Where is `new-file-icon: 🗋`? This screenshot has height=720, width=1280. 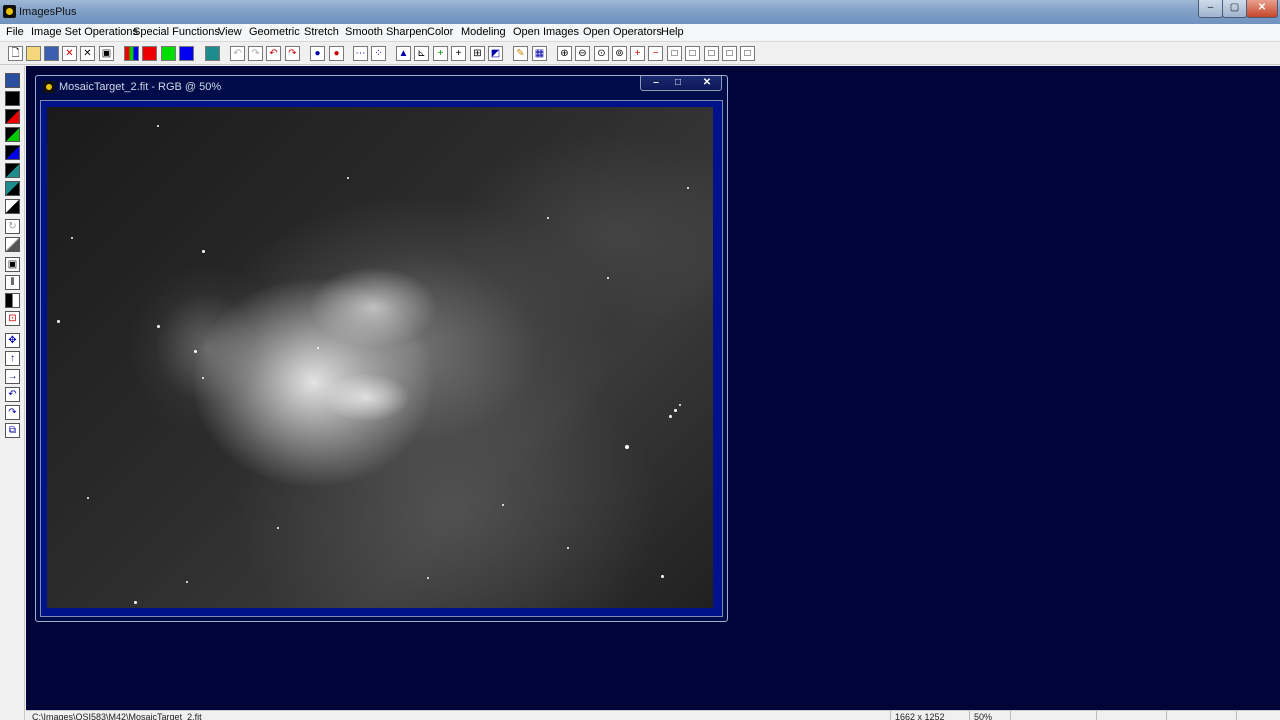 new-file-icon: 🗋 is located at coordinates (15, 53).